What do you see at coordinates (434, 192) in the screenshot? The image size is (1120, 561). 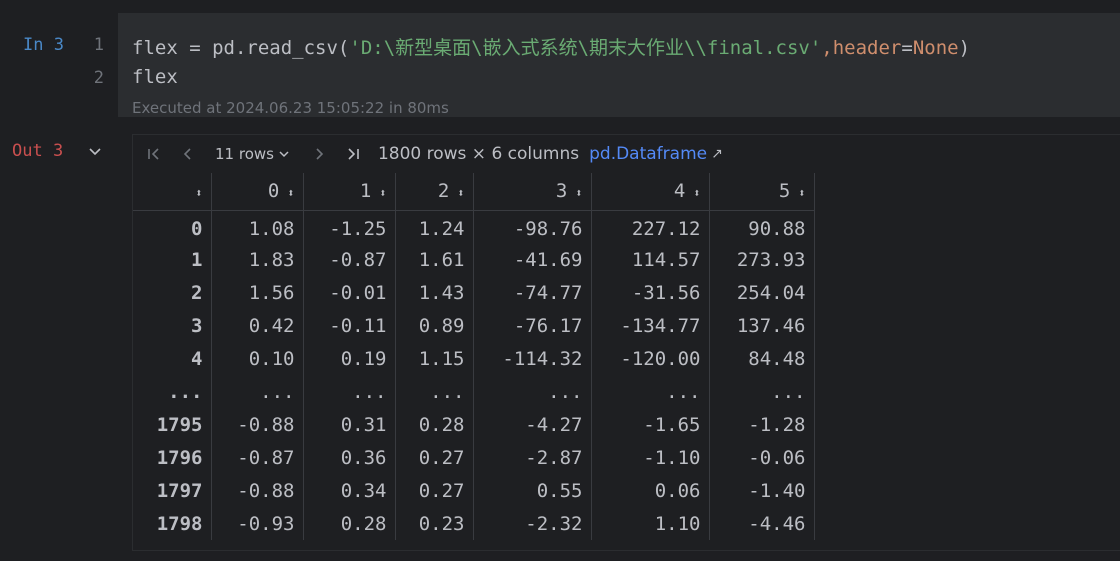 I see `column-header: 2 ⬍` at bounding box center [434, 192].